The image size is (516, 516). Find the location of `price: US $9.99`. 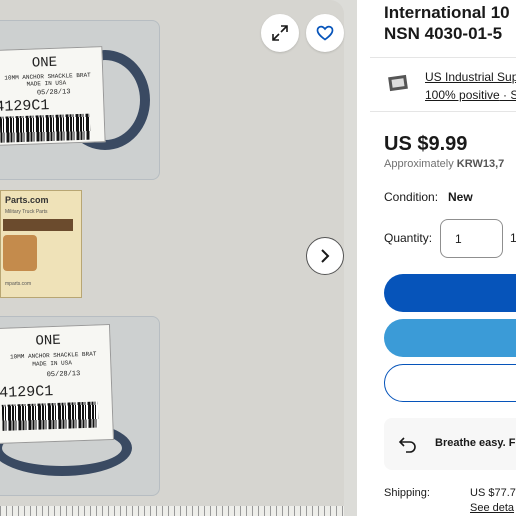

price: US $9.99 is located at coordinates (426, 144).